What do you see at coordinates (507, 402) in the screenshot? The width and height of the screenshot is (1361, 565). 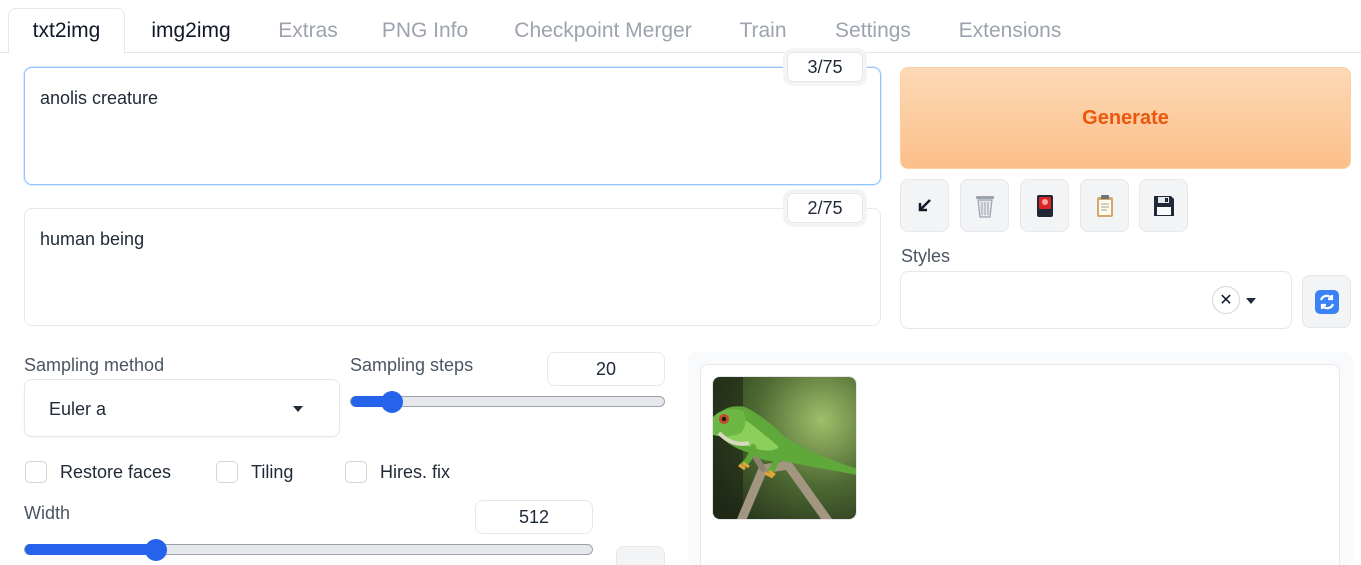 I see `sampling-steps-slider` at bounding box center [507, 402].